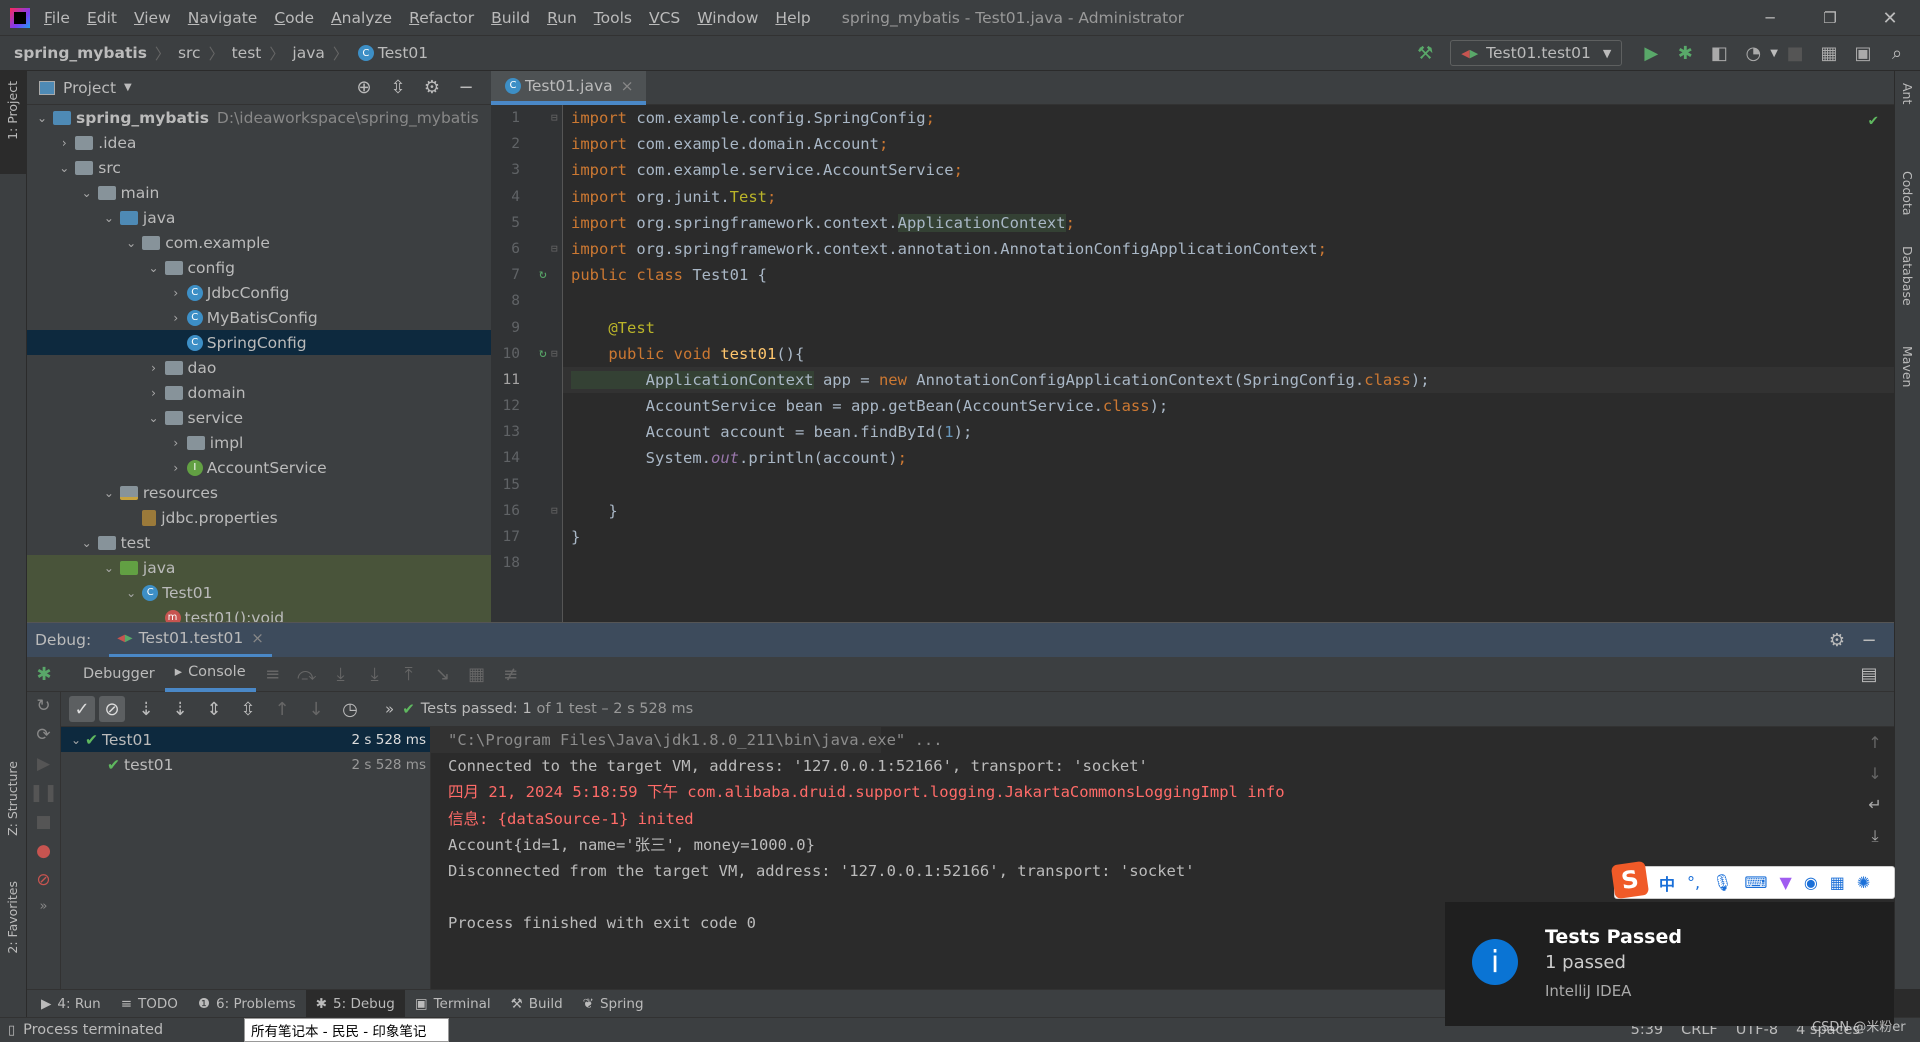 Image resolution: width=1920 pixels, height=1042 pixels. What do you see at coordinates (1829, 53) in the screenshot?
I see `project-structure-icon: ▦` at bounding box center [1829, 53].